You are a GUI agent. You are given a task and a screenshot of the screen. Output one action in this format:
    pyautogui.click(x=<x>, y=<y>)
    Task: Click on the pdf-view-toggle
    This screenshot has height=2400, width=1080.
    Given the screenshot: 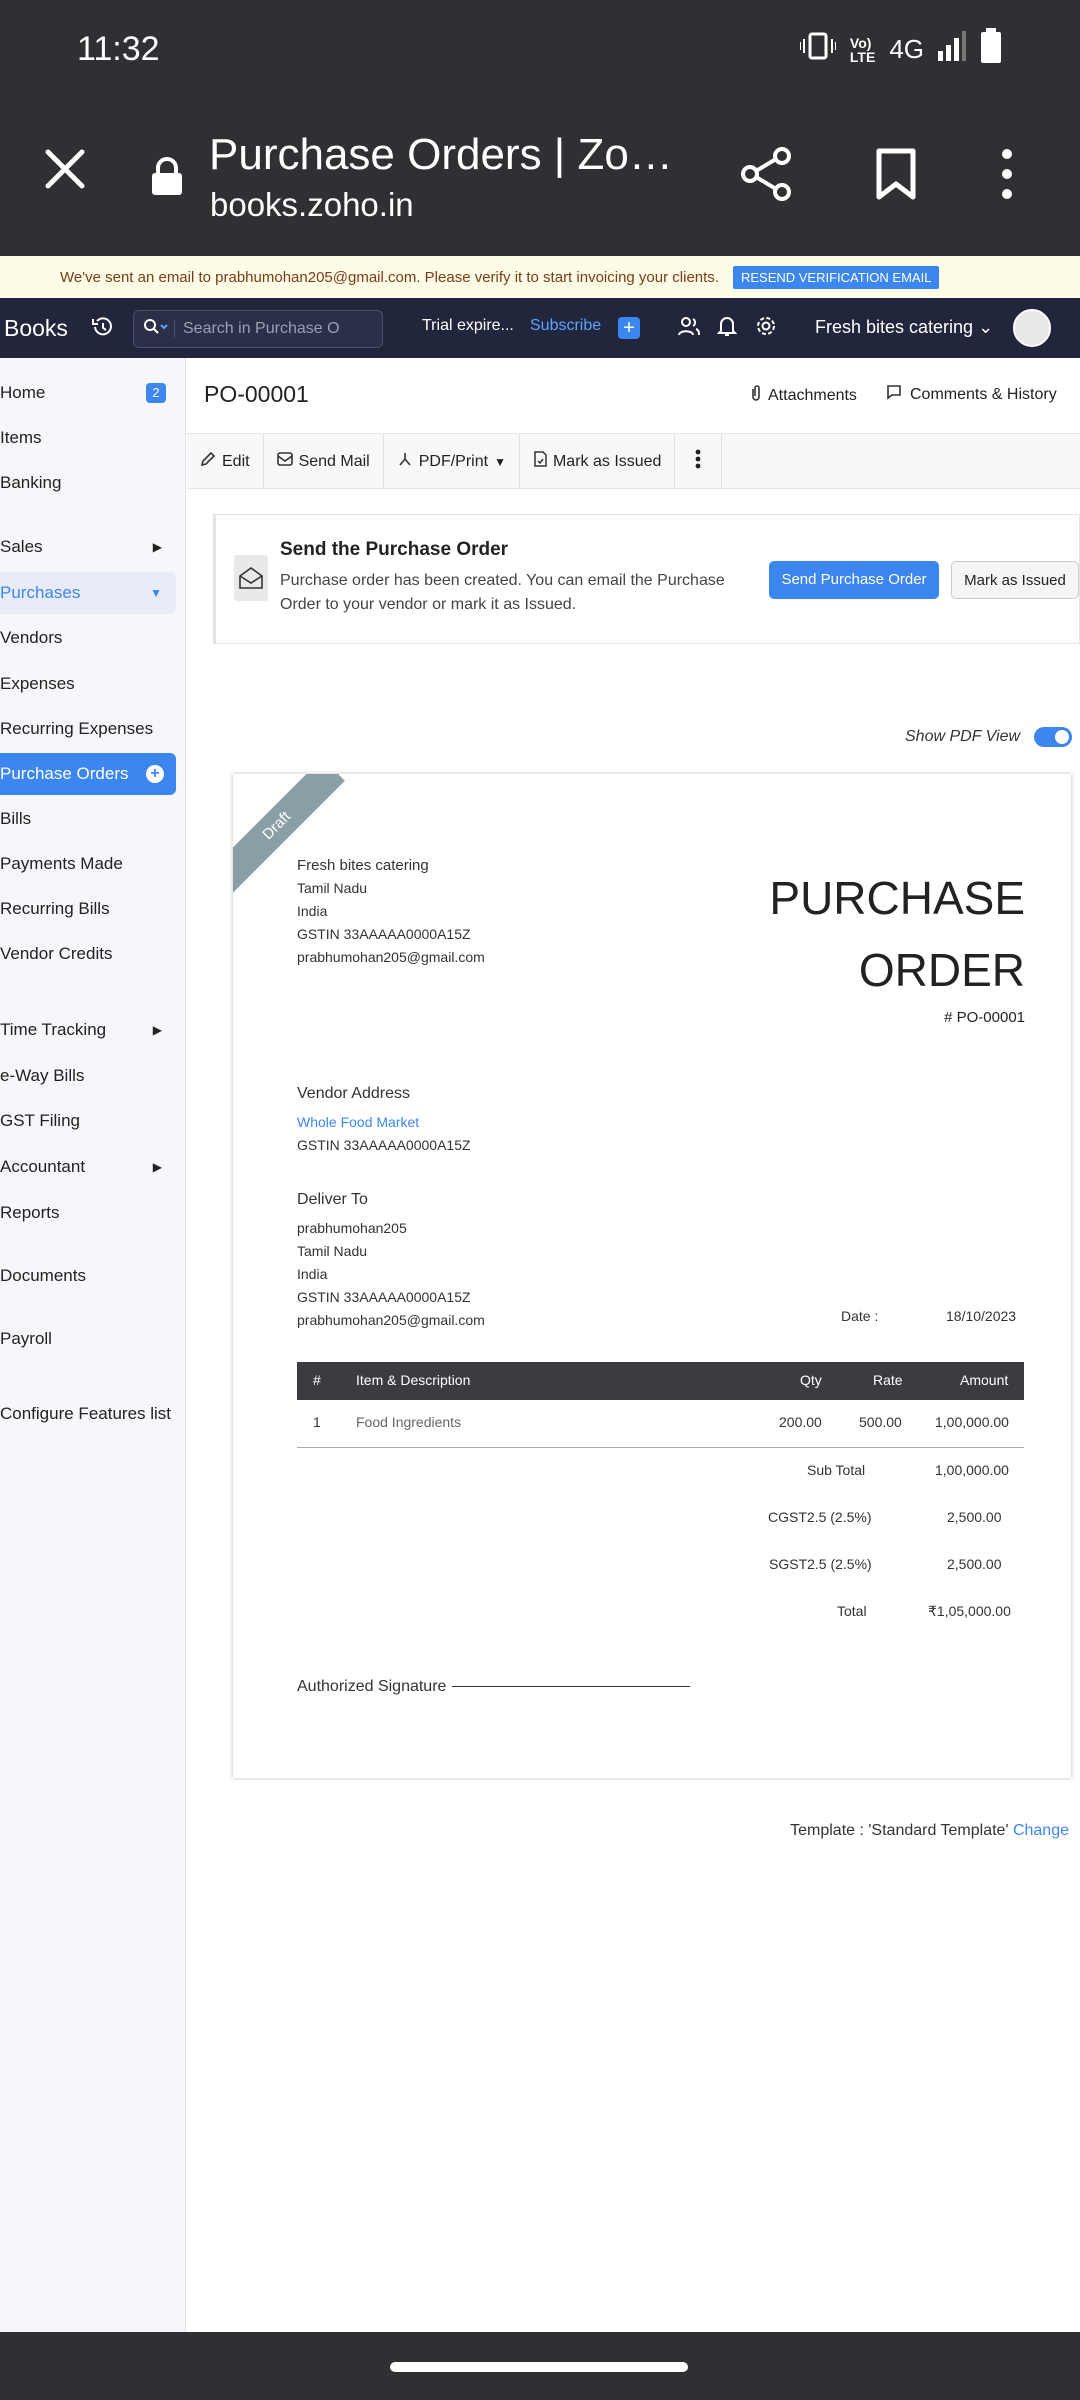 What is the action you would take?
    pyautogui.click(x=1053, y=737)
    